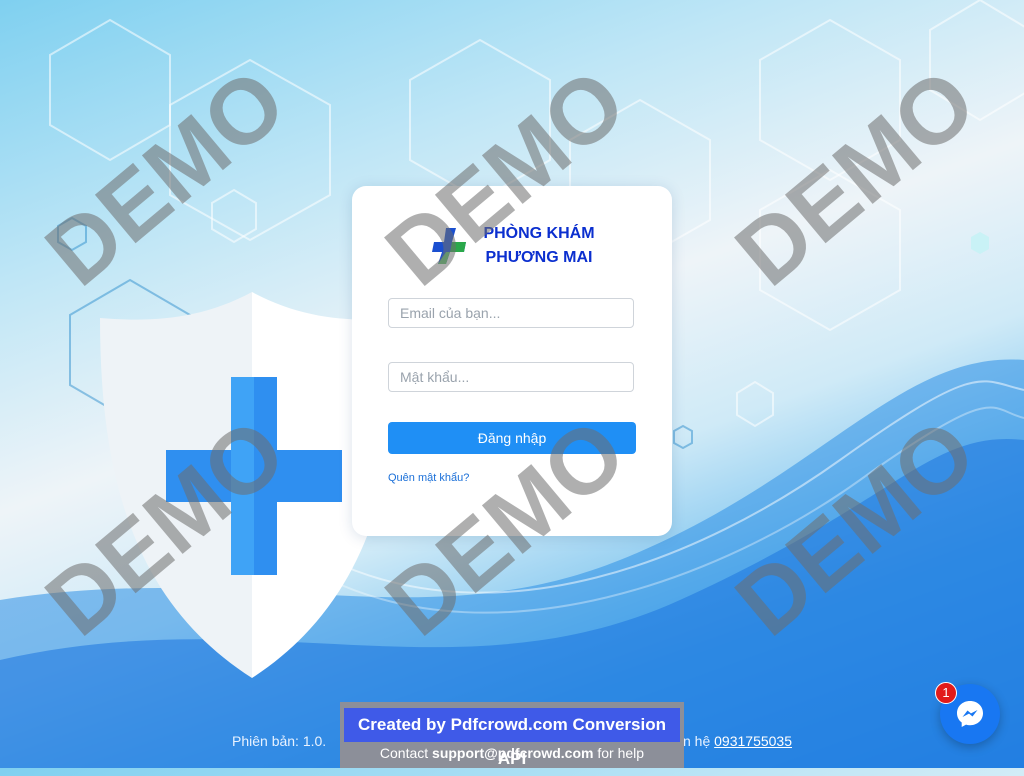 This screenshot has width=1024, height=776. What do you see at coordinates (753, 741) in the screenshot?
I see `phone-link: 0931755035` at bounding box center [753, 741].